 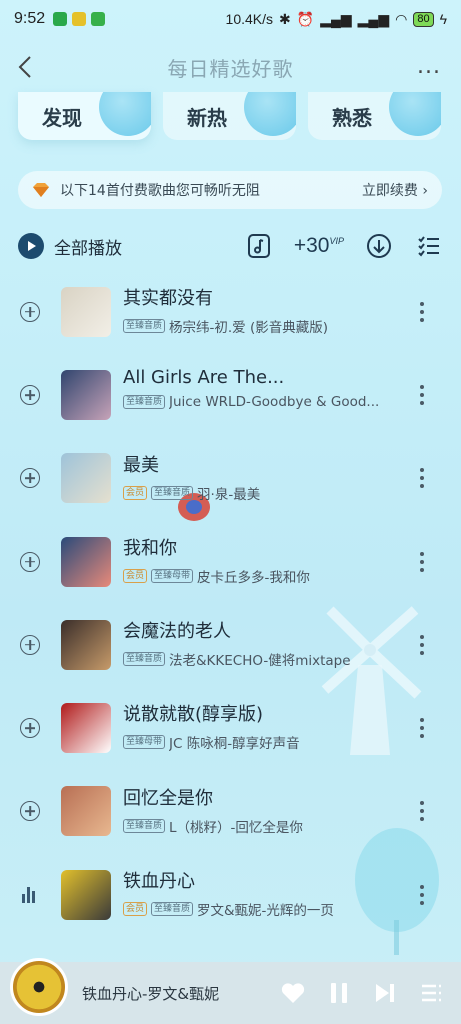 I want to click on toolbar-actions: +30VIP, so click(x=344, y=246).